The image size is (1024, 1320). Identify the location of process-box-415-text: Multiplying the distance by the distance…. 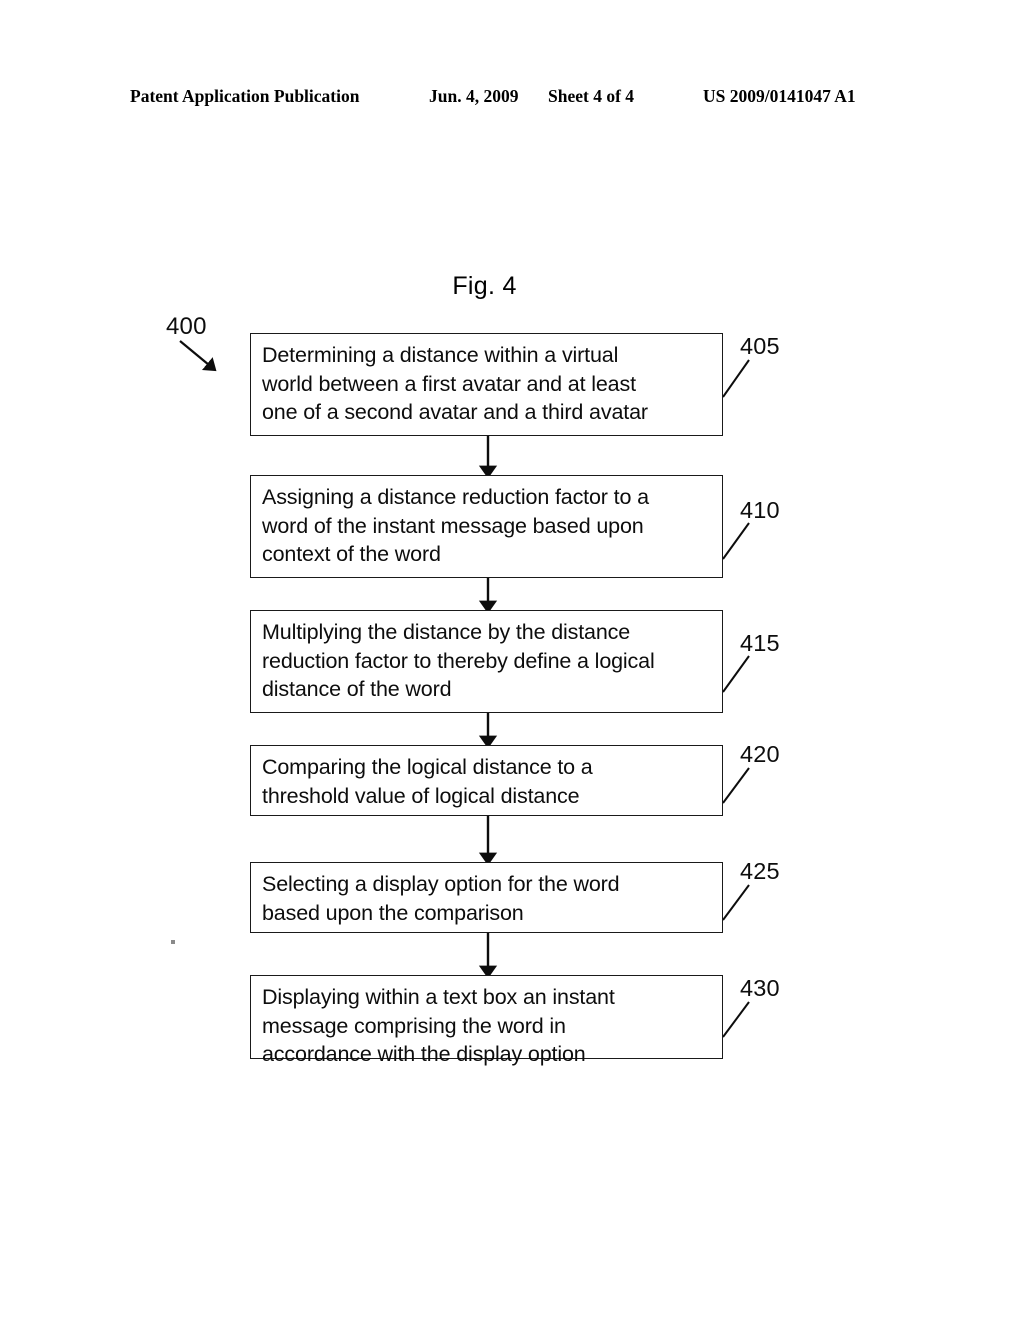
(458, 660).